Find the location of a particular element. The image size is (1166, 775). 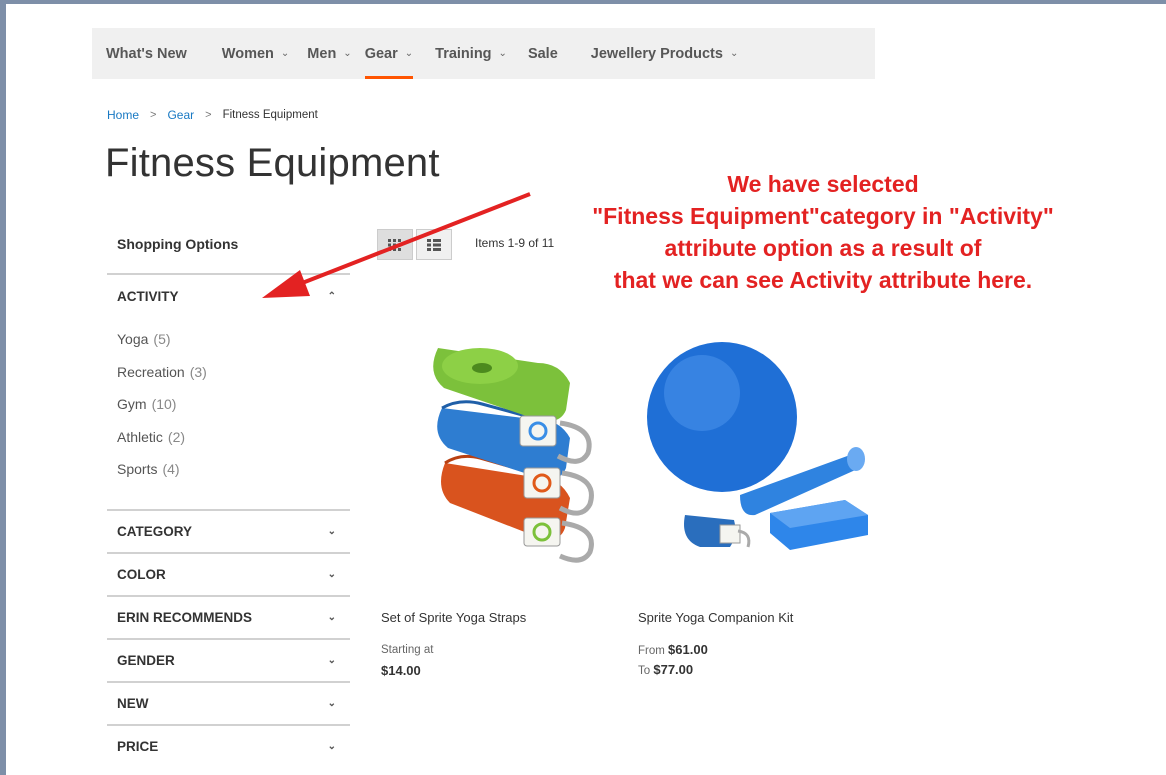

option-label: Yoga is located at coordinates (133, 339).